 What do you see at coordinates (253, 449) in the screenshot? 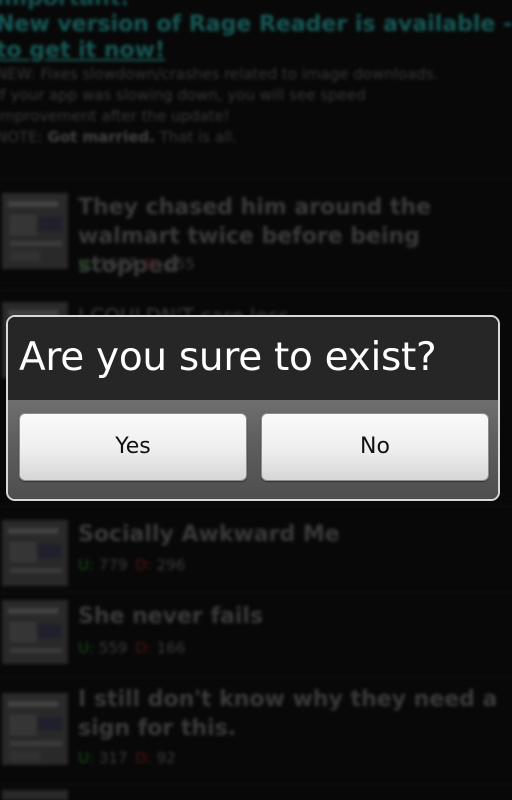
I see `dialog-button-bar: Yes No` at bounding box center [253, 449].